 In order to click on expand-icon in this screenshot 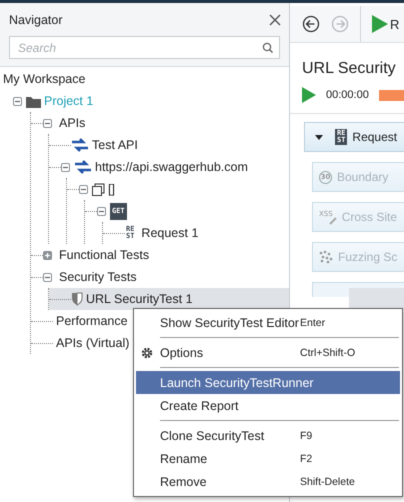, I will do `click(47, 255)`.